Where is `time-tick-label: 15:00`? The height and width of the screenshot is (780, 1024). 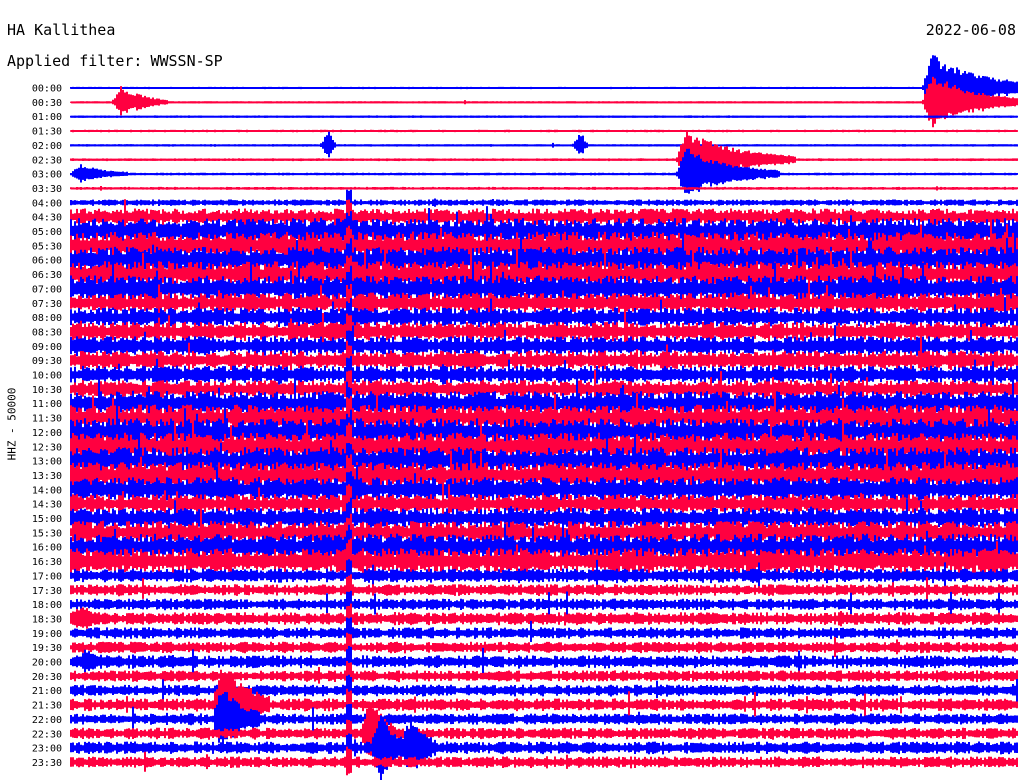
time-tick-label: 15:00 is located at coordinates (47, 519).